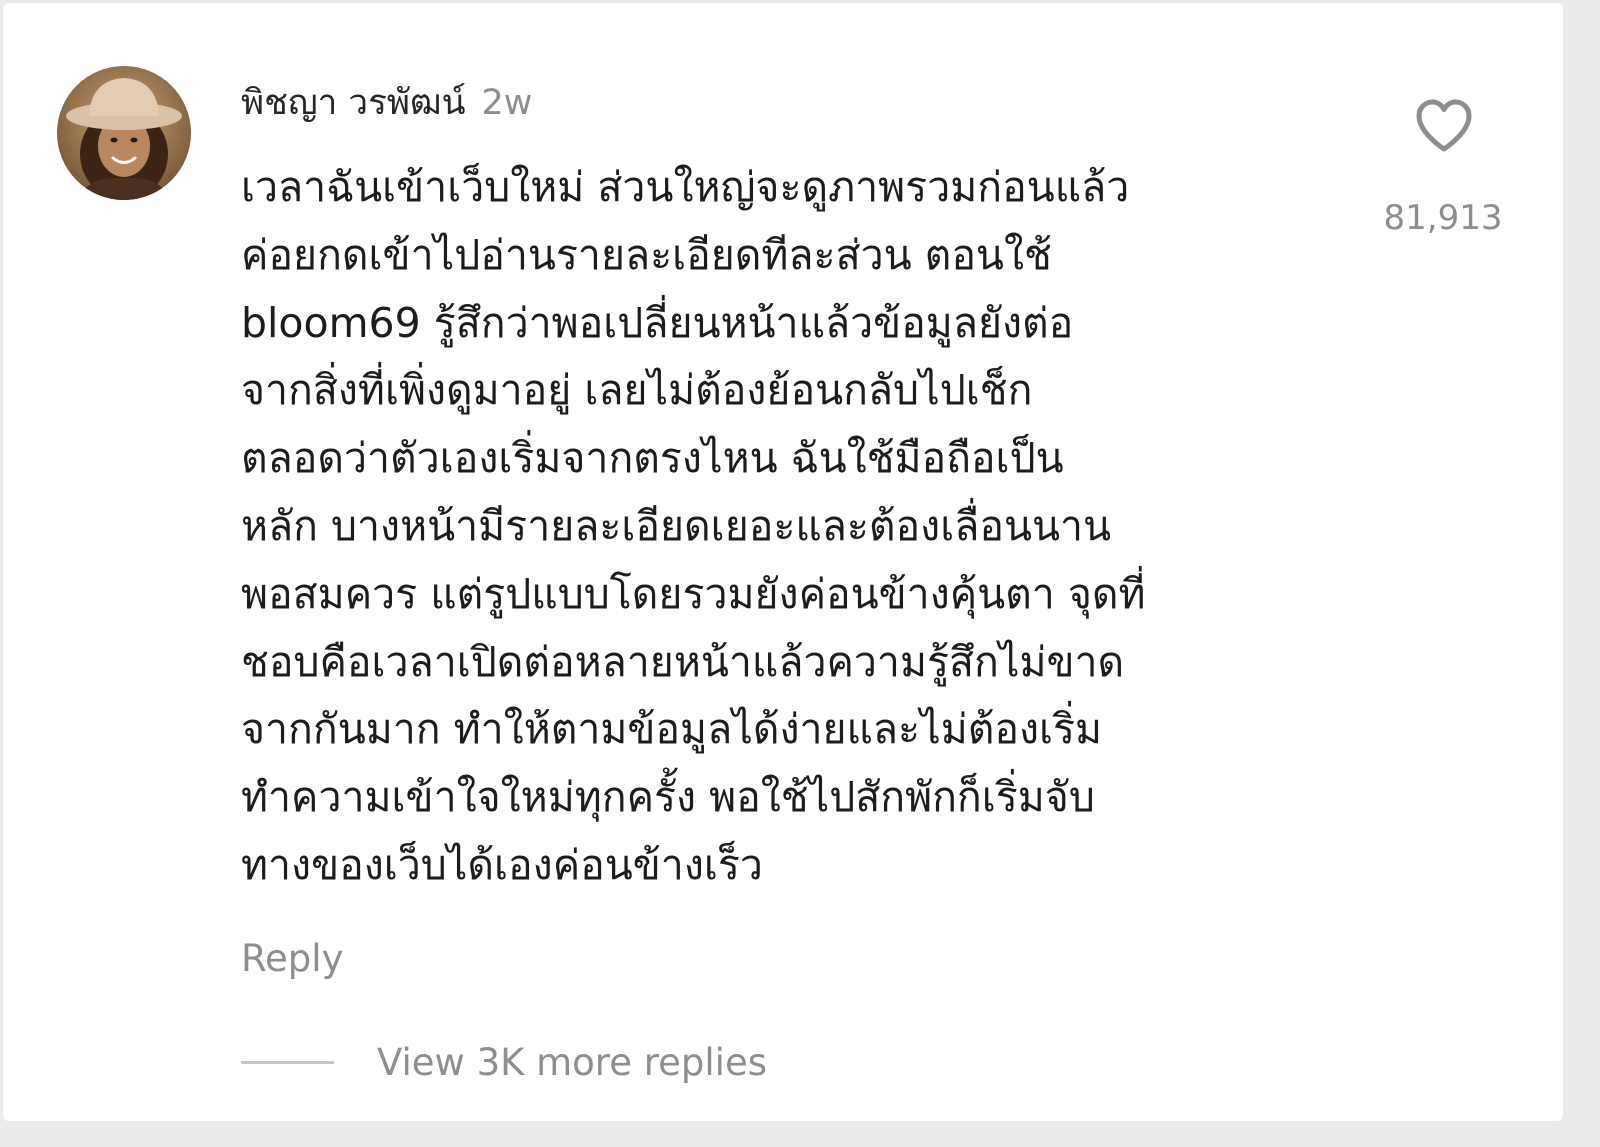 The image size is (1600, 1147). I want to click on comment-header: พิชญา วรพัฒน์ 2w, so click(386, 101).